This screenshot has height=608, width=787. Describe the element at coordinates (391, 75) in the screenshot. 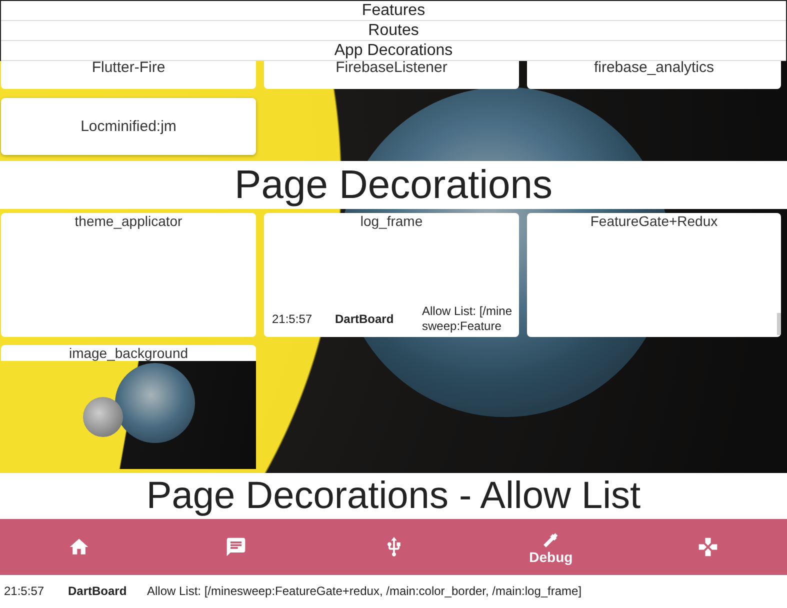

I see `decoration-card: FirebaseListener` at that location.